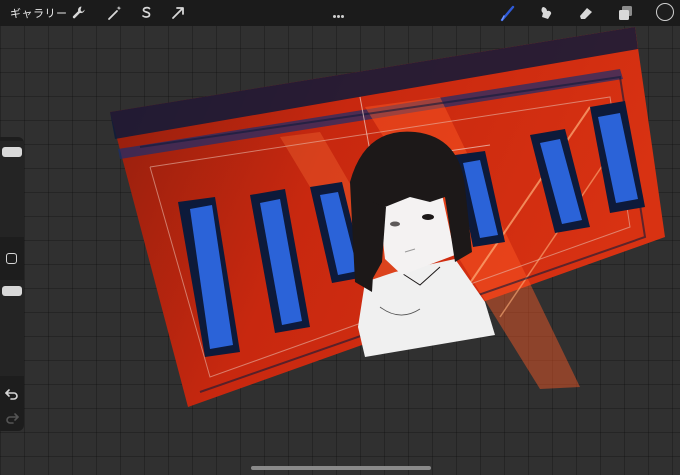 This screenshot has width=680, height=475. What do you see at coordinates (79, 13) in the screenshot?
I see `wrench-icon` at bounding box center [79, 13].